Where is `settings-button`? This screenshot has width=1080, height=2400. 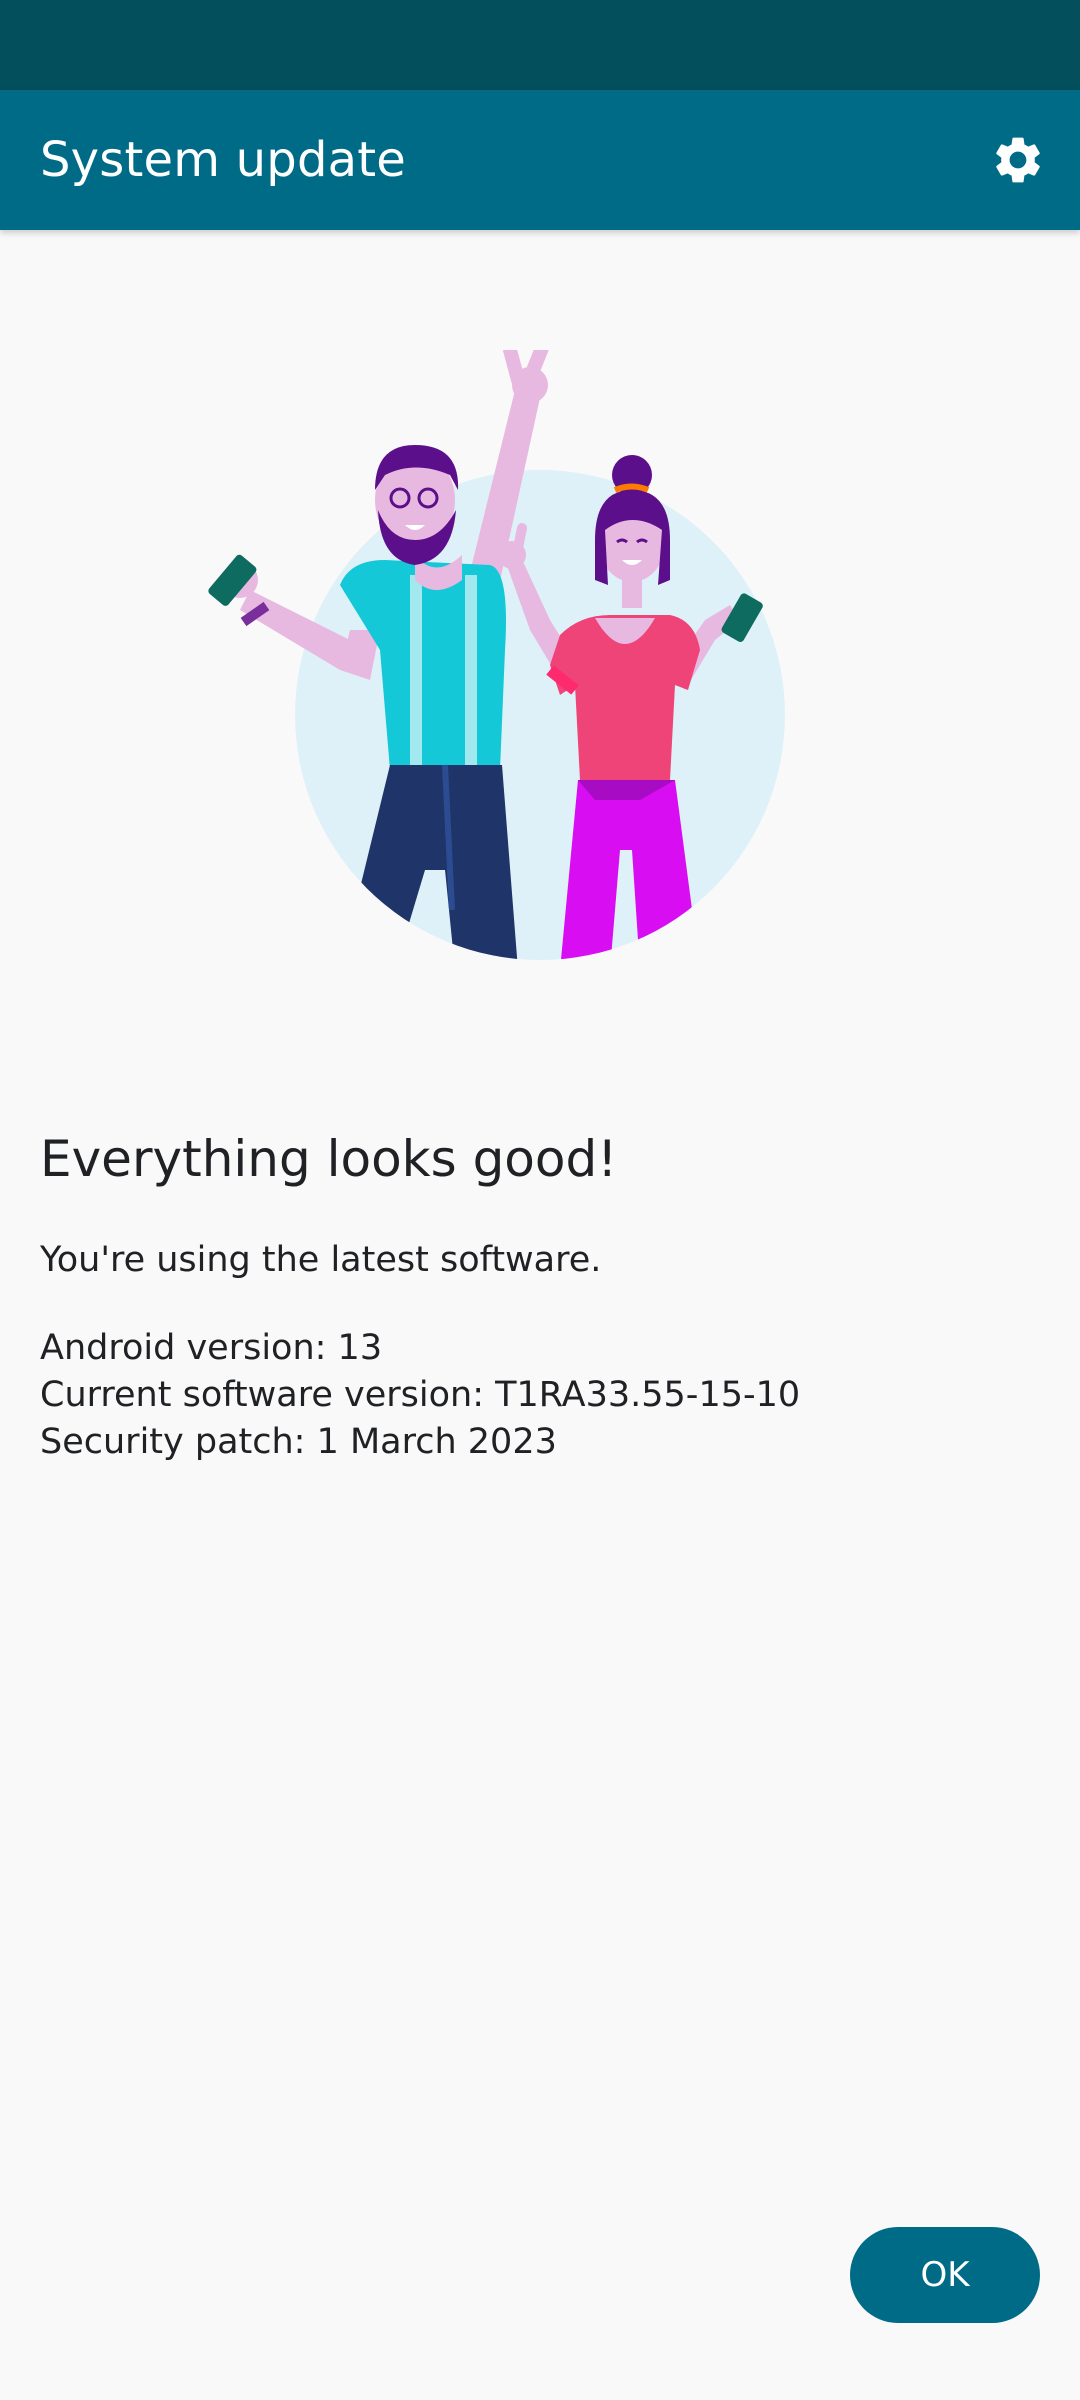 settings-button is located at coordinates (1018, 160).